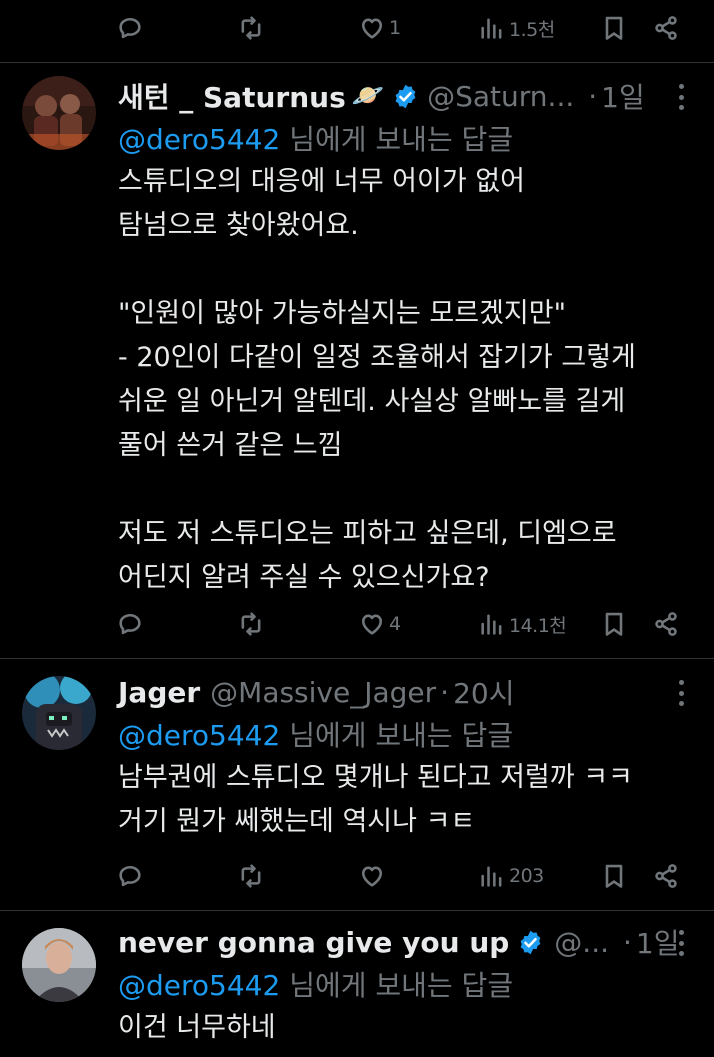  I want to click on tweet-header: never gonna give you up @... · 1일, so click(398, 942).